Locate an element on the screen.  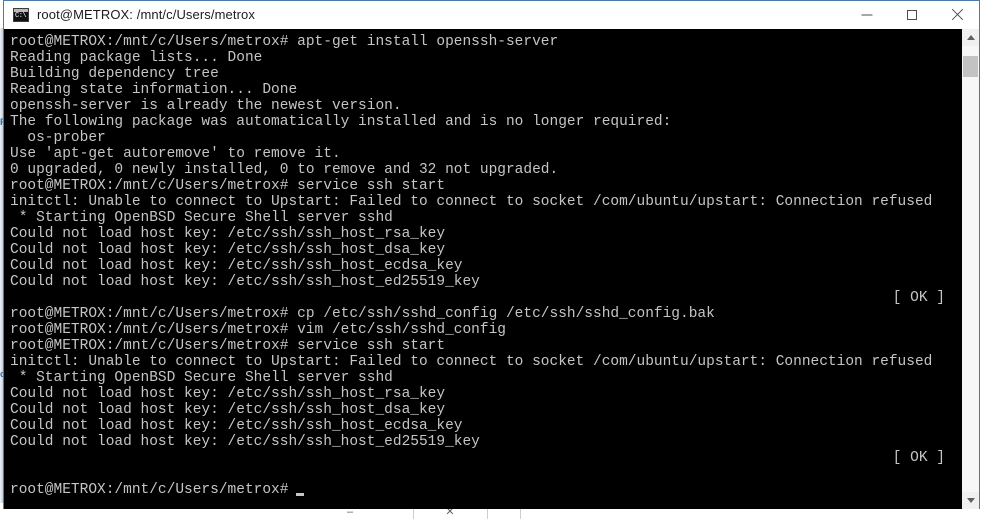
maximize-button is located at coordinates (911, 14).